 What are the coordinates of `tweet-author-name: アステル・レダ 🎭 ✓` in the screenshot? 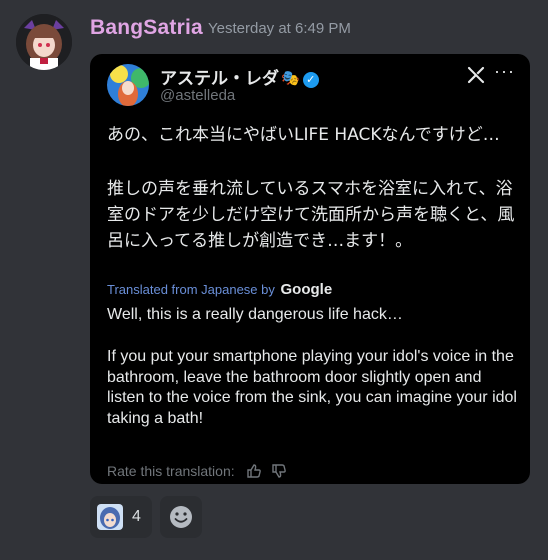 It's located at (239, 76).